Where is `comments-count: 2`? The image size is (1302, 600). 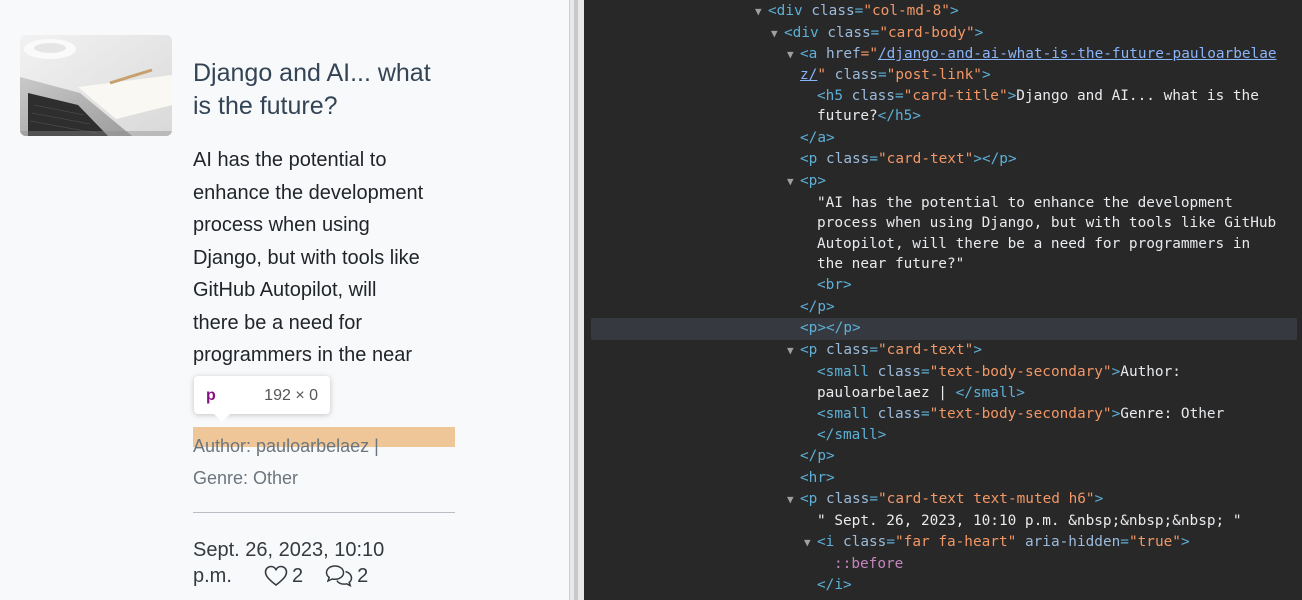 comments-count: 2 is located at coordinates (363, 575).